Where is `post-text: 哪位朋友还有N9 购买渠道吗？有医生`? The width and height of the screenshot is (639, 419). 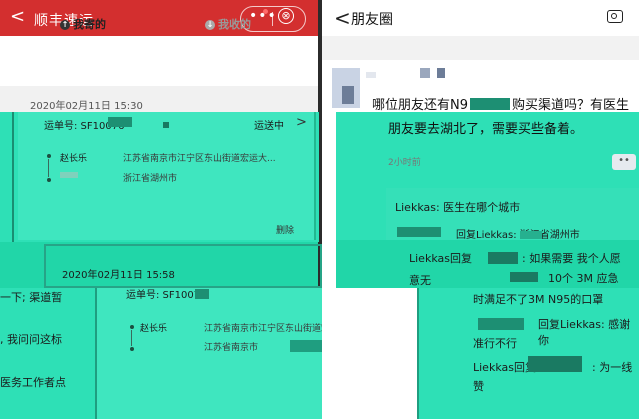
post-text: 哪位朋友还有N9 购买渠道吗？有医生 is located at coordinates (500, 103).